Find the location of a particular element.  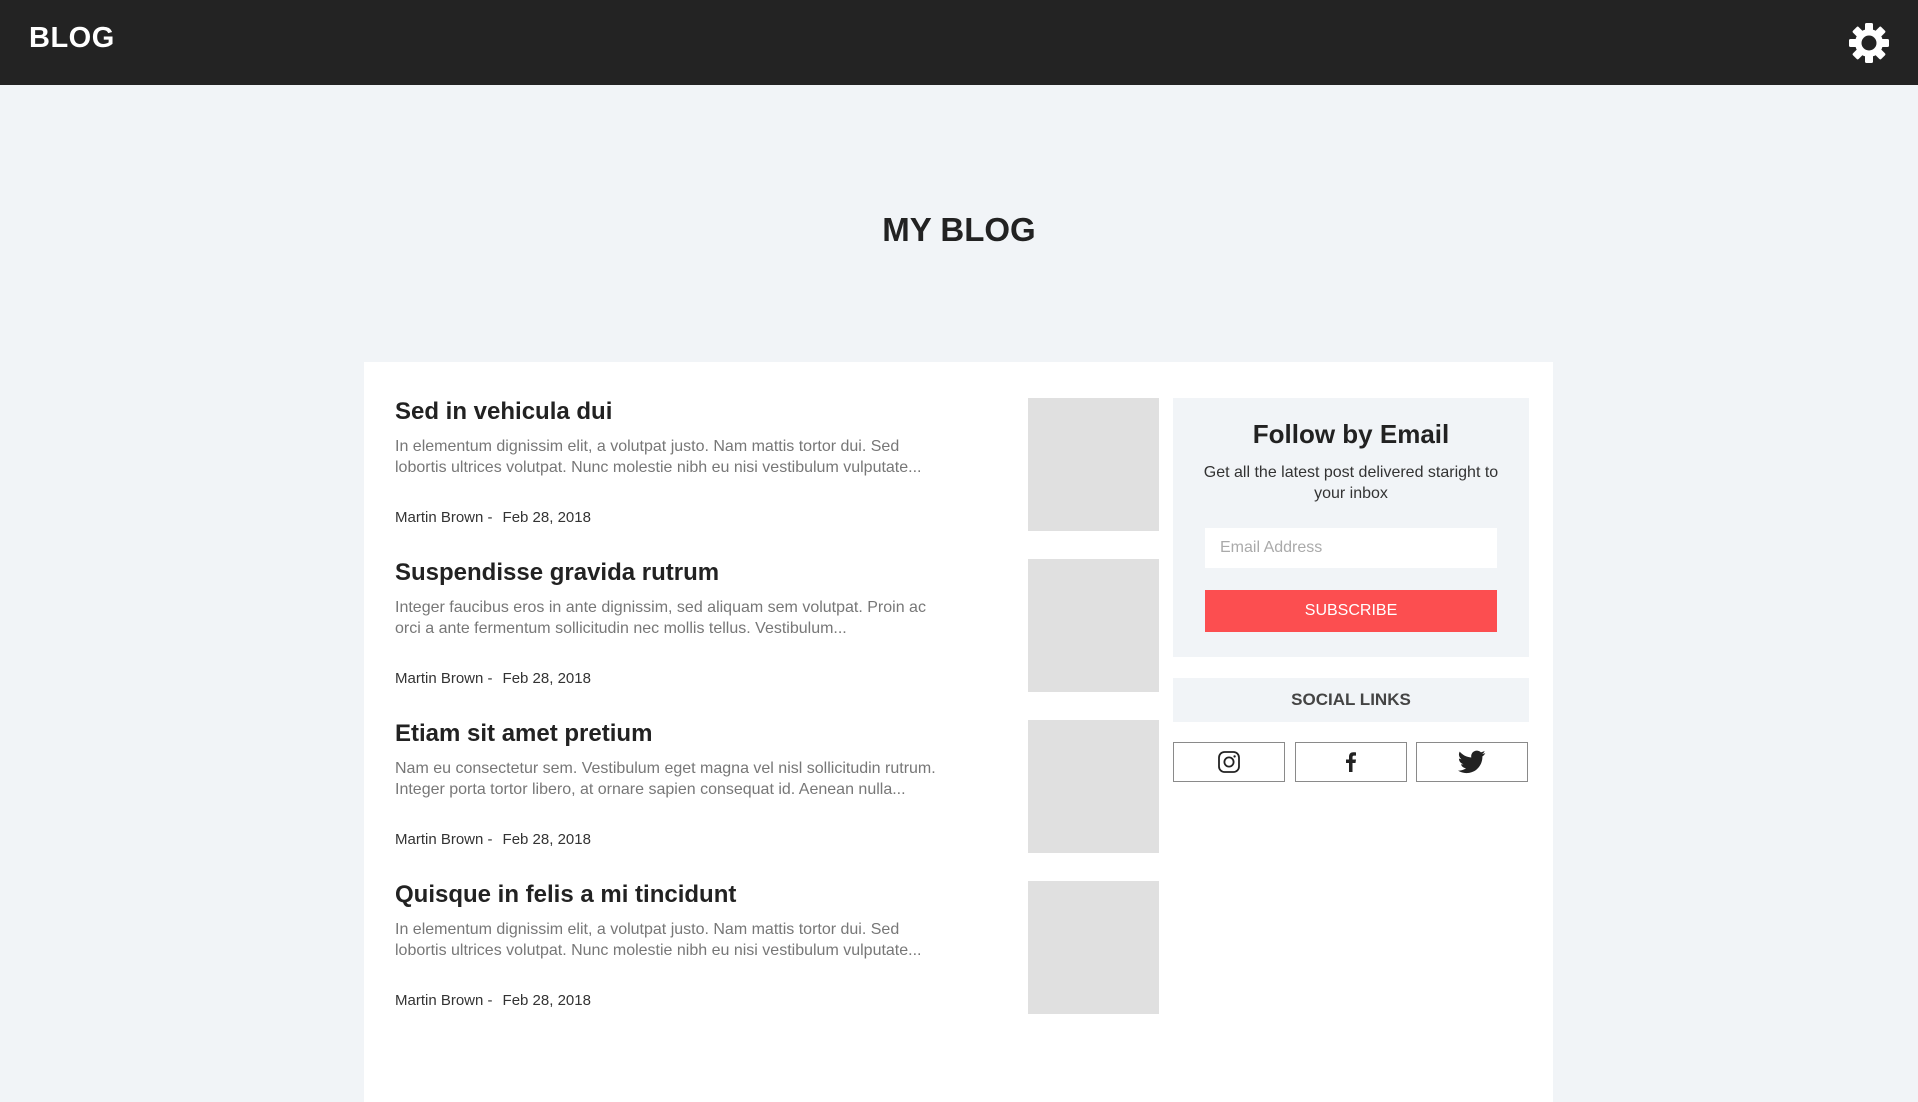

post-title: Etiam sit amet pretium is located at coordinates (523, 734).